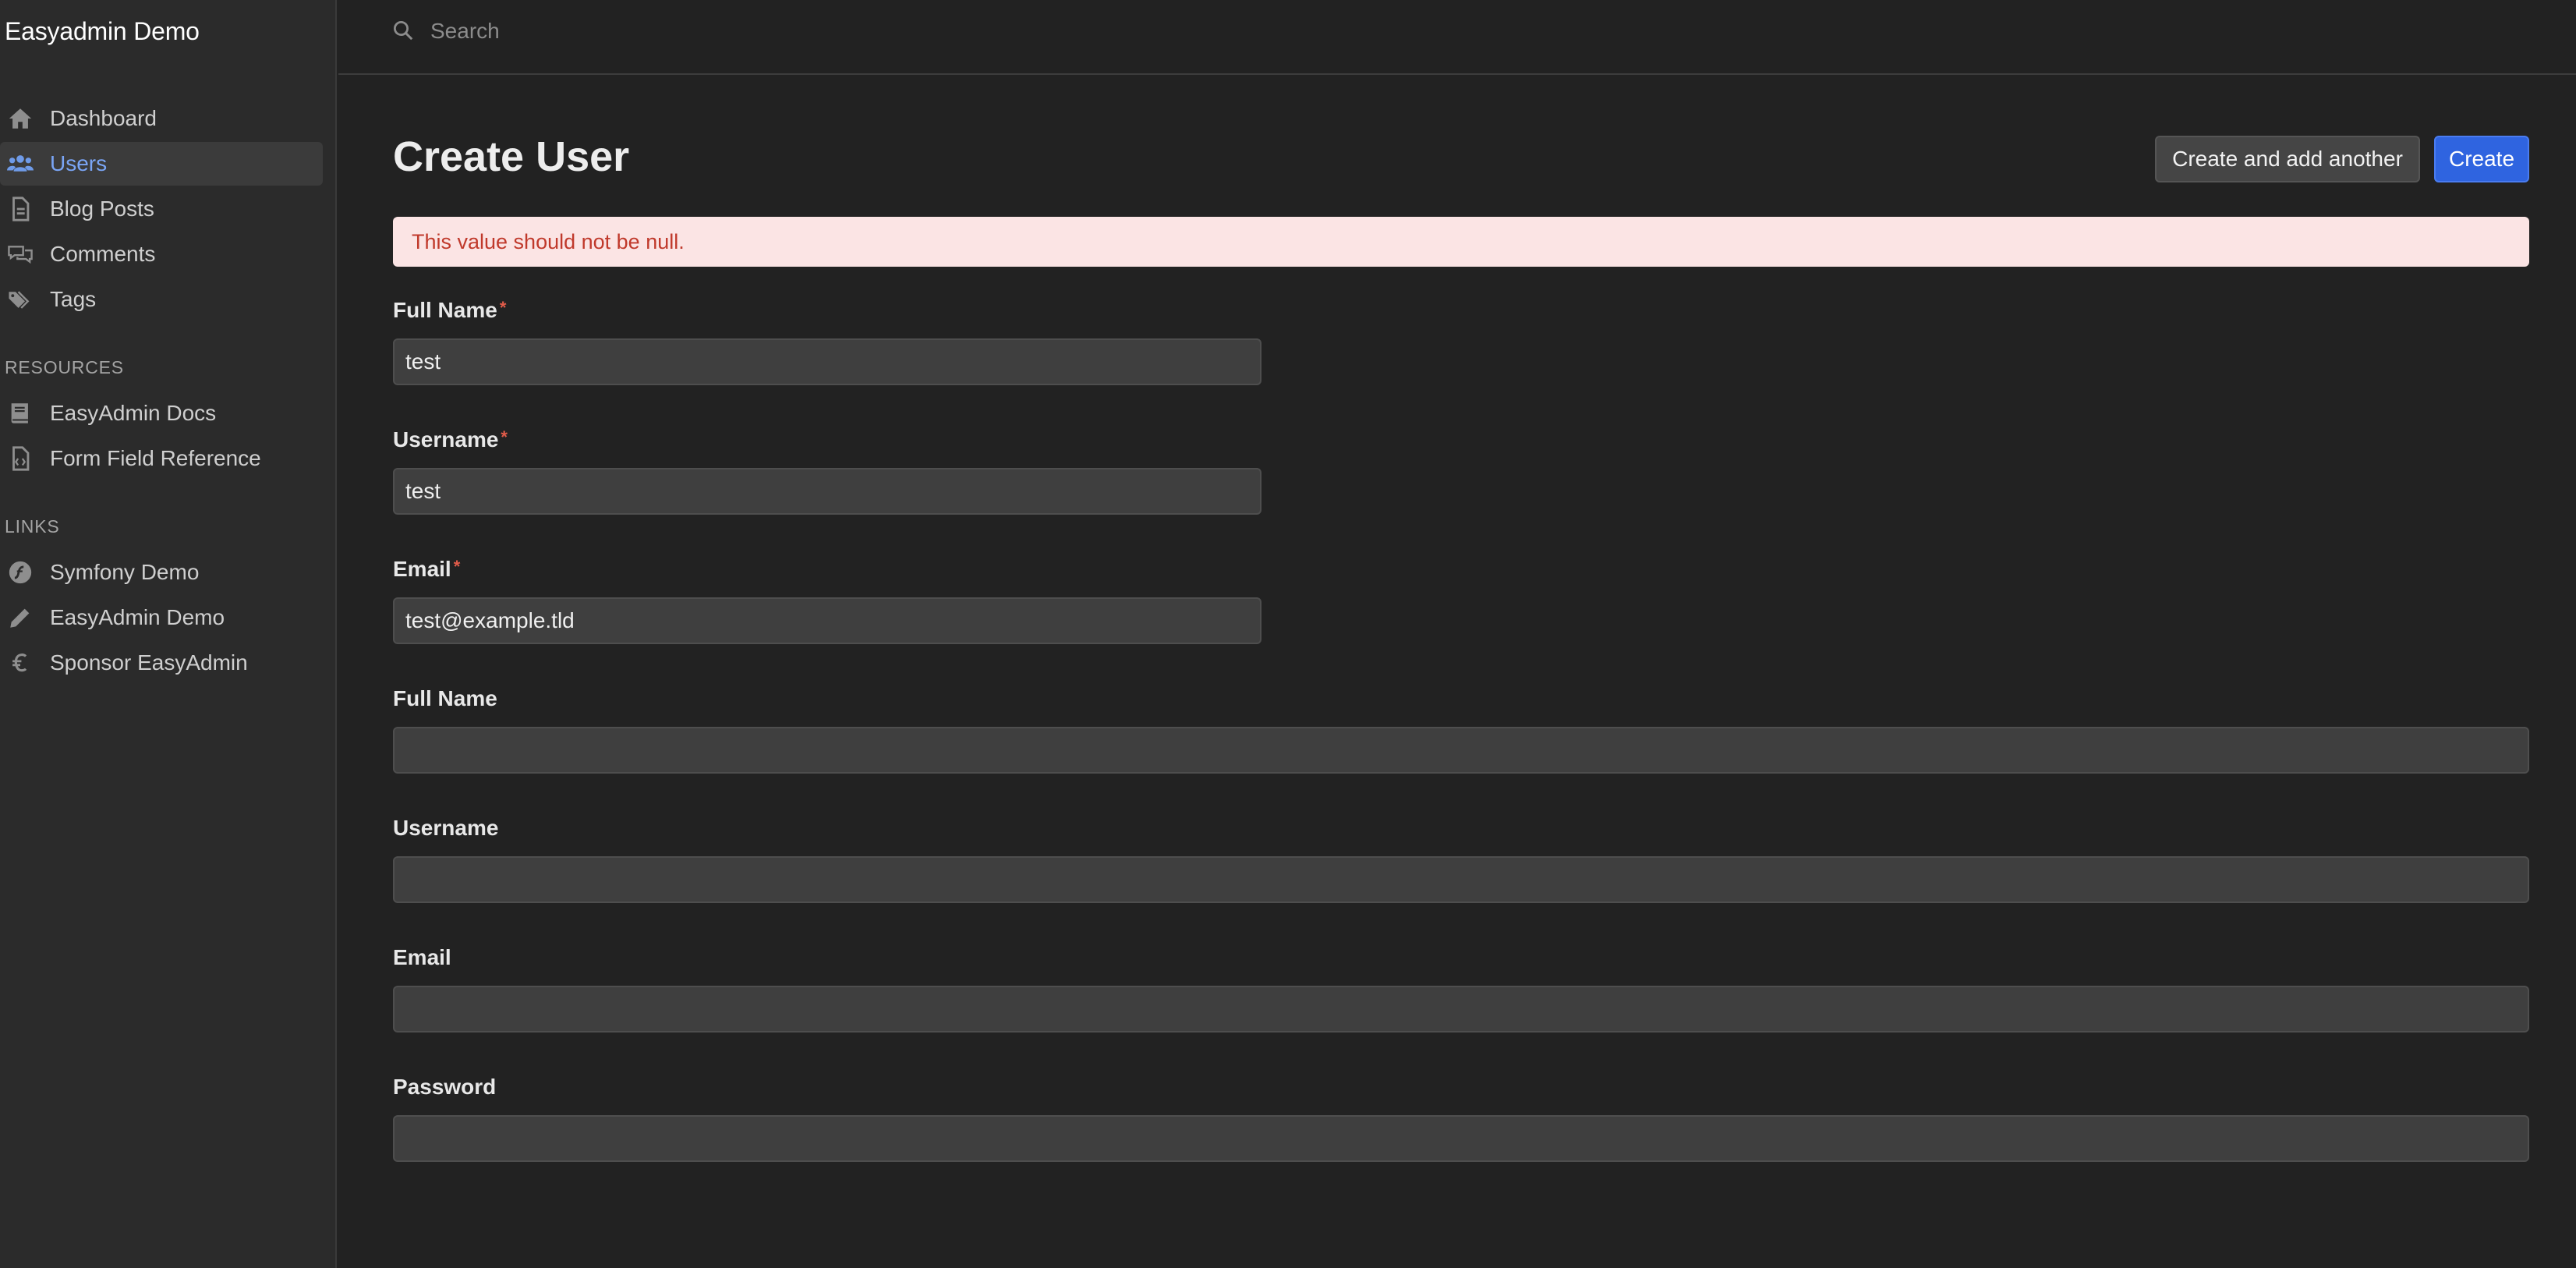 The width and height of the screenshot is (2576, 1268). What do you see at coordinates (149, 662) in the screenshot?
I see `sidebar-item-label: Sponsor EasyAdmin` at bounding box center [149, 662].